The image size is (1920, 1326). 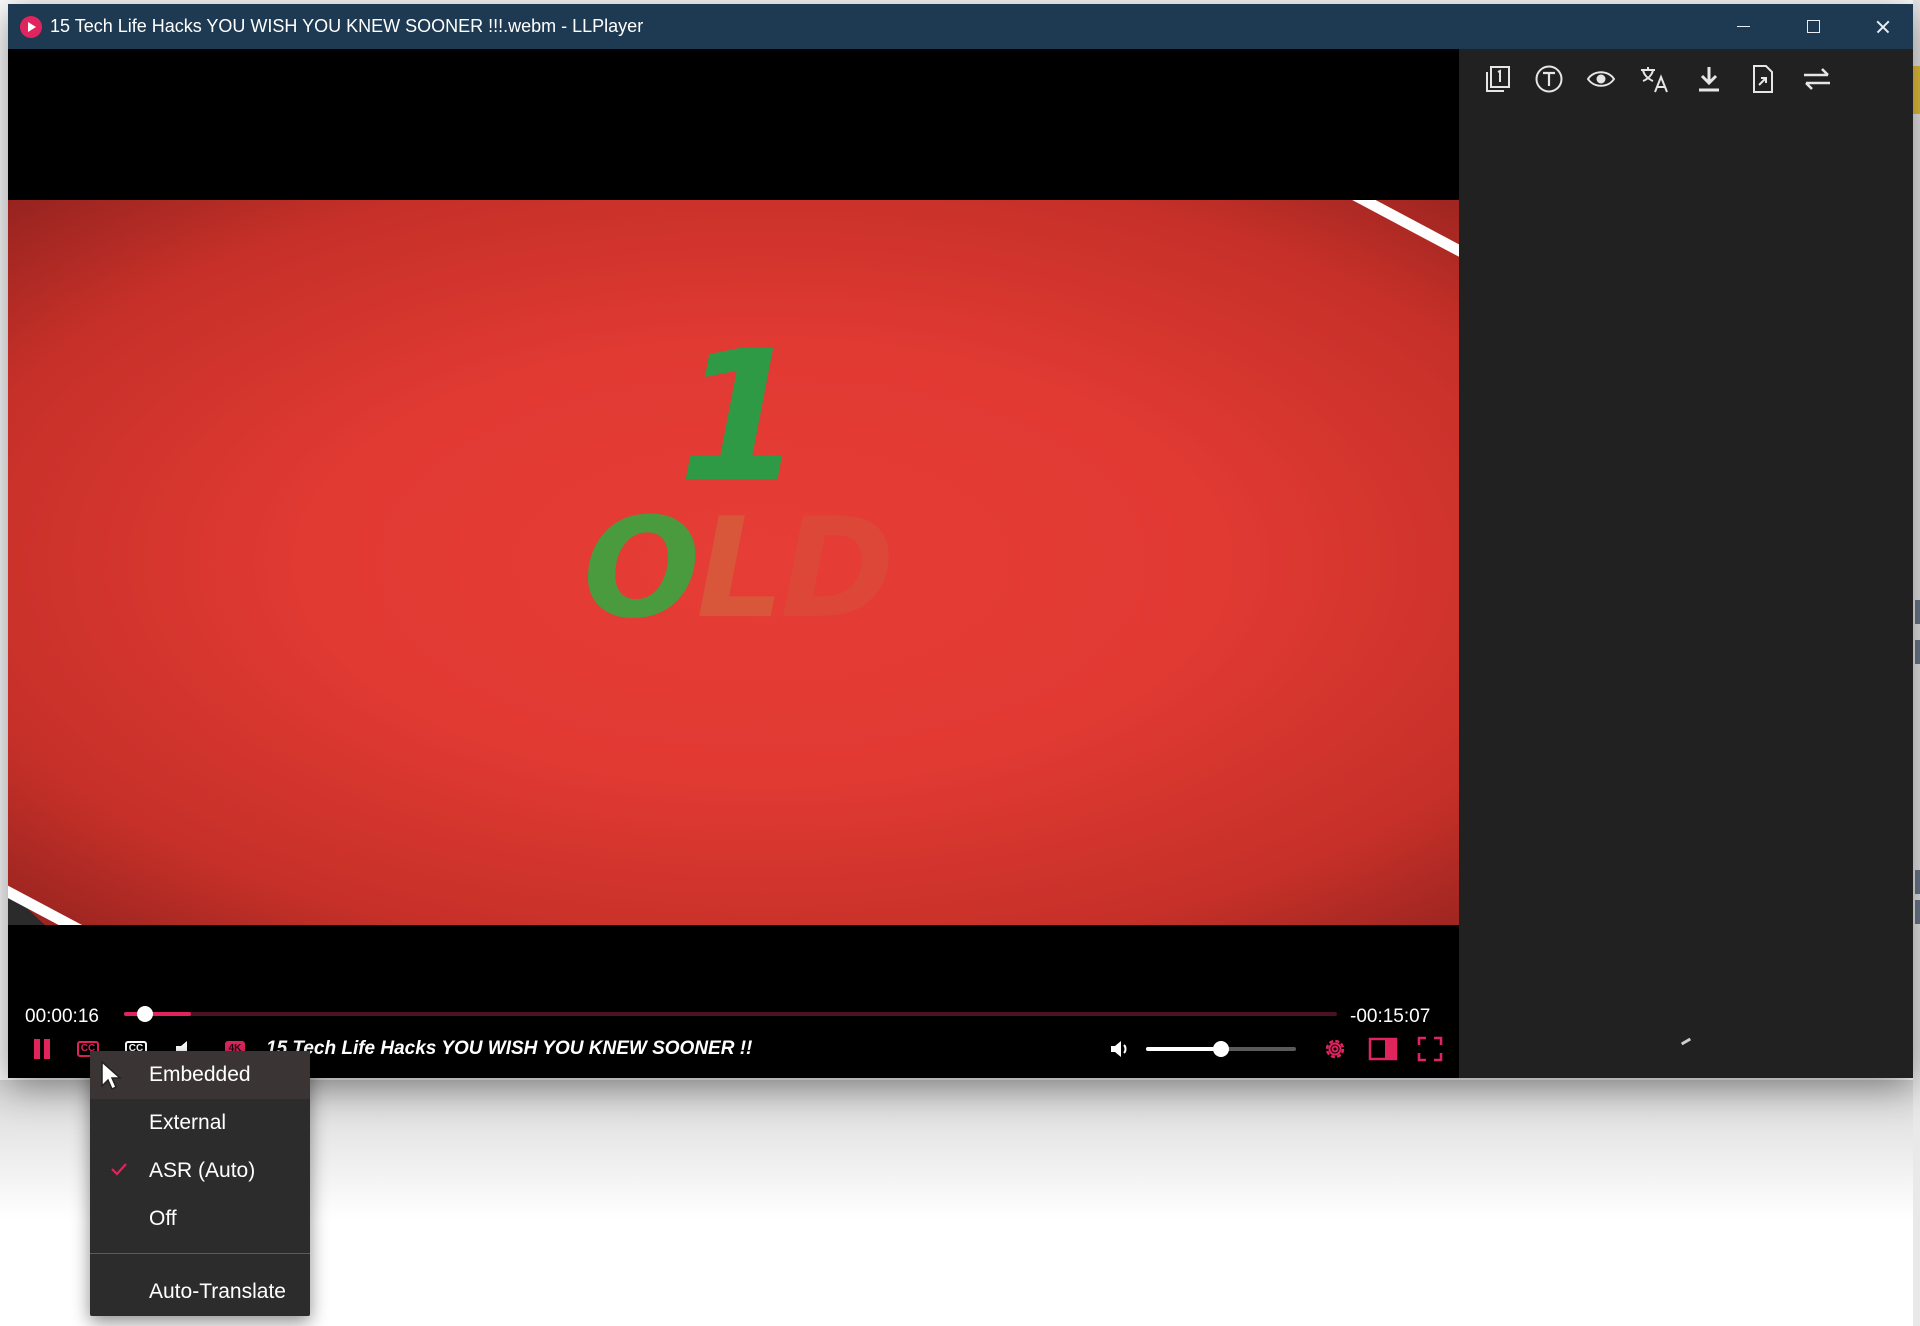 What do you see at coordinates (31, 27) in the screenshot?
I see `app-logo-icon` at bounding box center [31, 27].